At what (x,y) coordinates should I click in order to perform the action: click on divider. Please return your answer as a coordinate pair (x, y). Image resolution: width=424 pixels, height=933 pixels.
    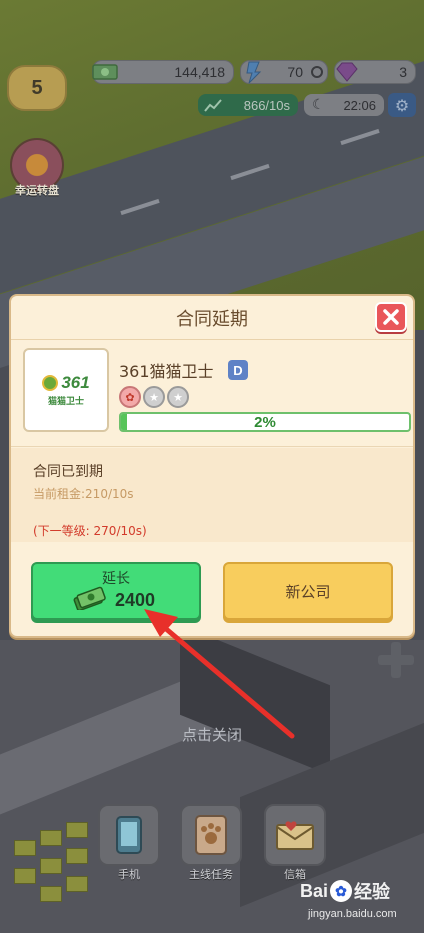
    Looking at the image, I should click on (212, 446).